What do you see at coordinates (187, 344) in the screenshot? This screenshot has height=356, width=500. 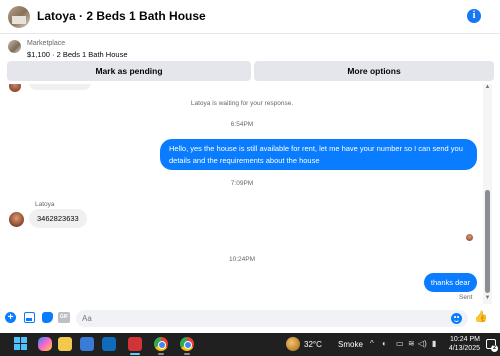 I see `chrome-profile-icon` at bounding box center [187, 344].